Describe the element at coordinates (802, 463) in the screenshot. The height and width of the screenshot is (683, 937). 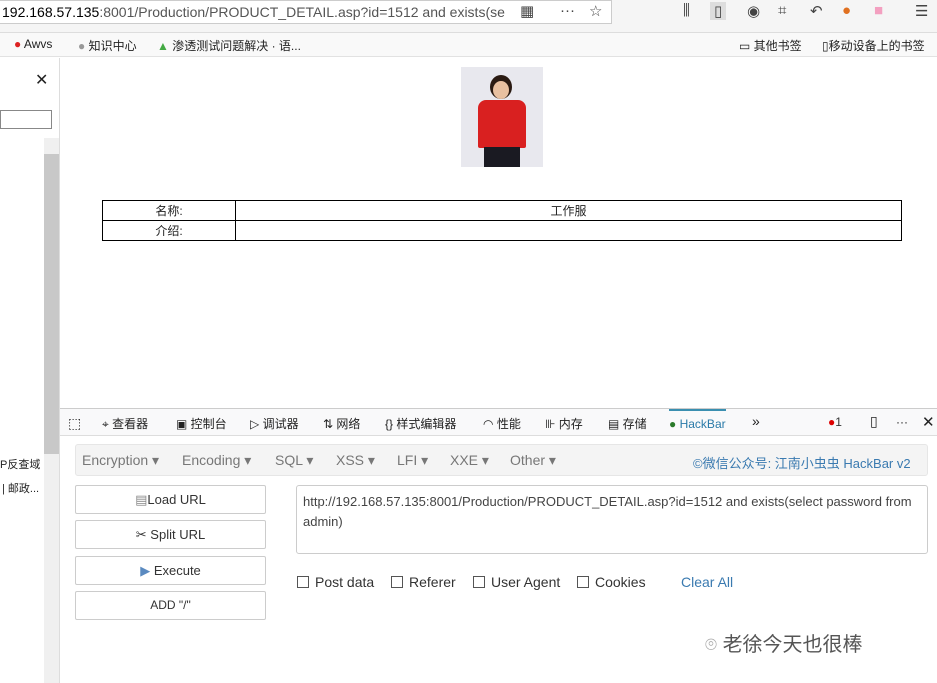
I see `hackbar-brand: ©微信公众号: 江南小虫虫 HackBar v2` at that location.